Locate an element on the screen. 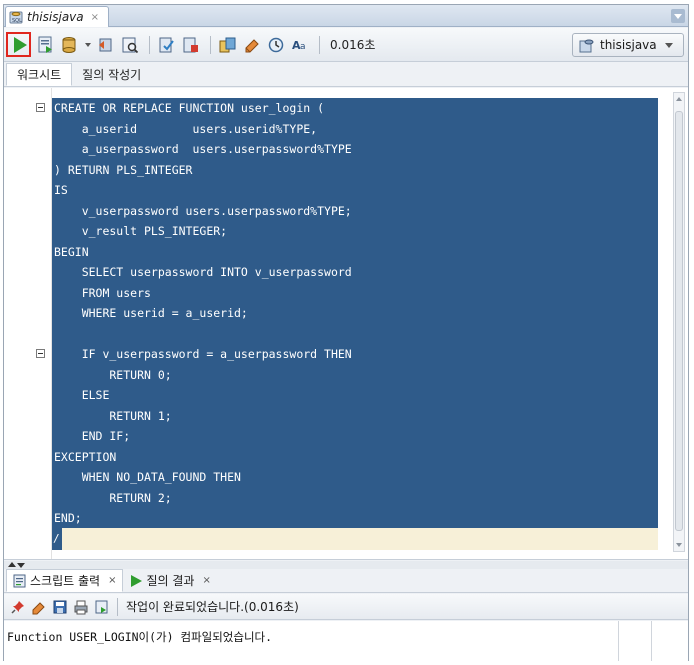  to-upper-lower-button: Aa is located at coordinates (300, 45).